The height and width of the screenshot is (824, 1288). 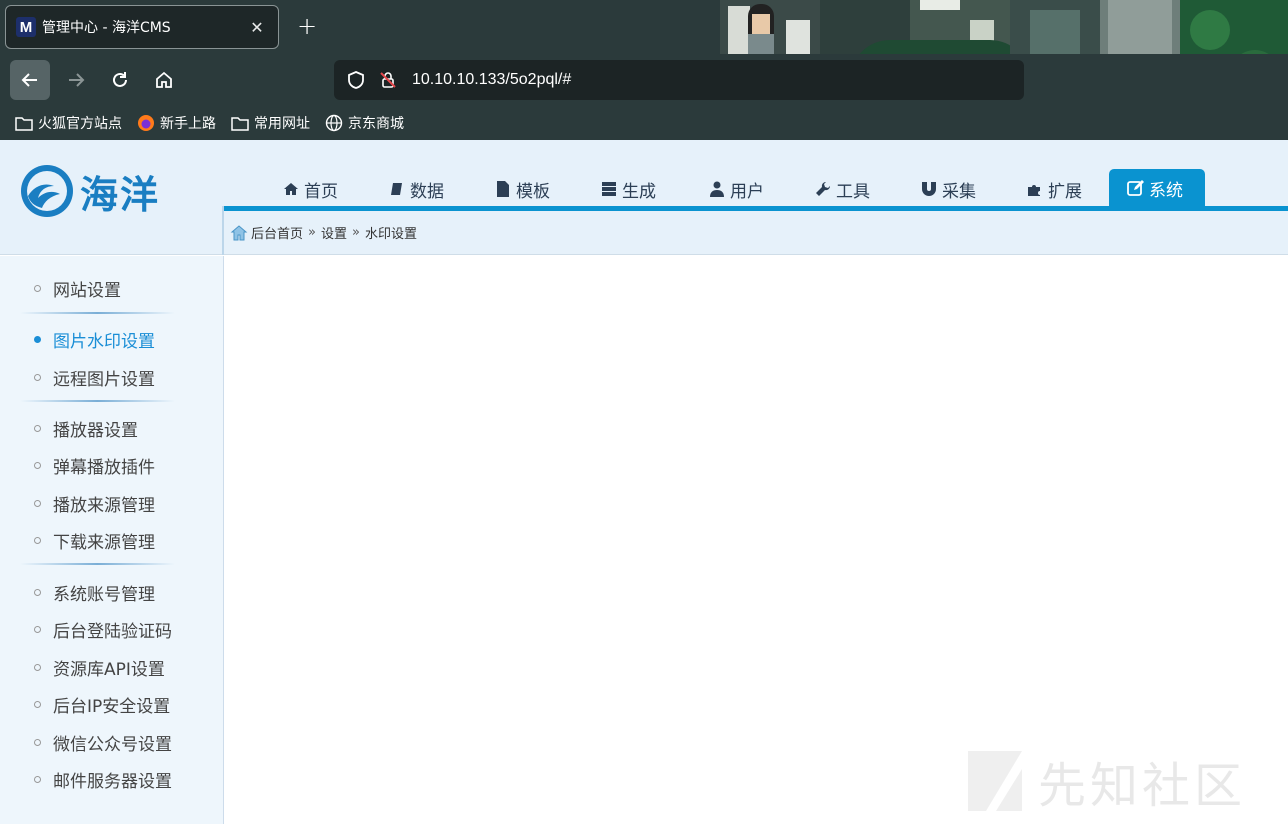 What do you see at coordinates (522, 189) in the screenshot?
I see `nav-template: 模板` at bounding box center [522, 189].